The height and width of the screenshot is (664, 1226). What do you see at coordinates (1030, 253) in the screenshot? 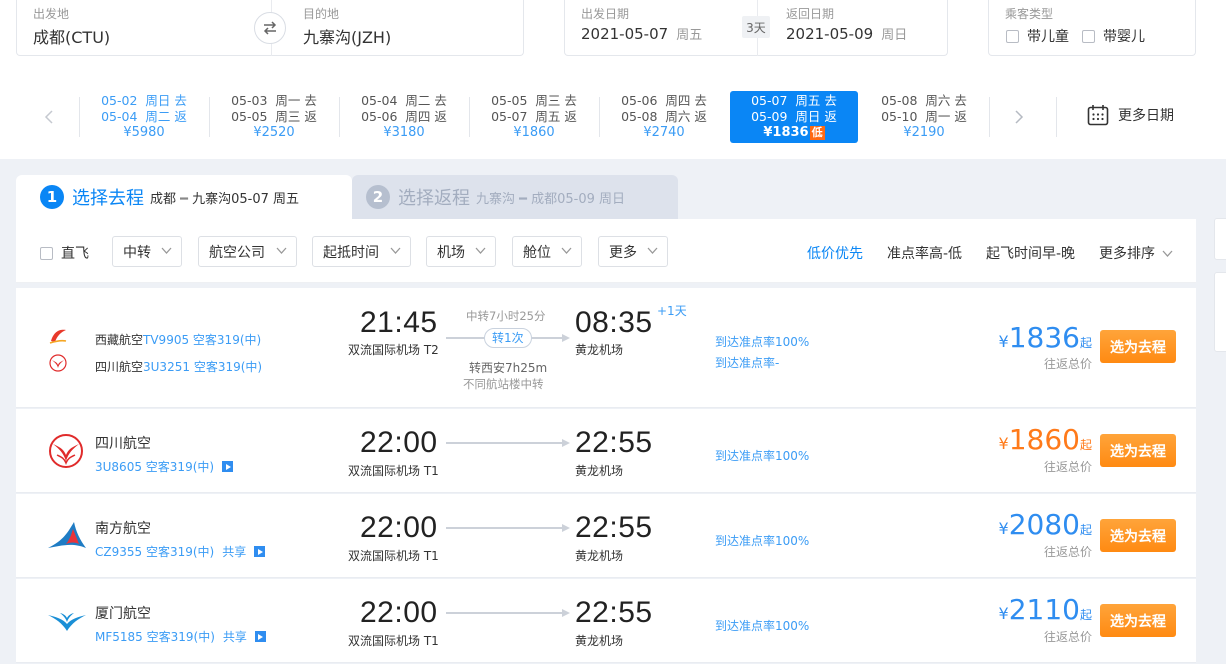
I see `sort-departure-time: 起飞时间早-晚` at bounding box center [1030, 253].